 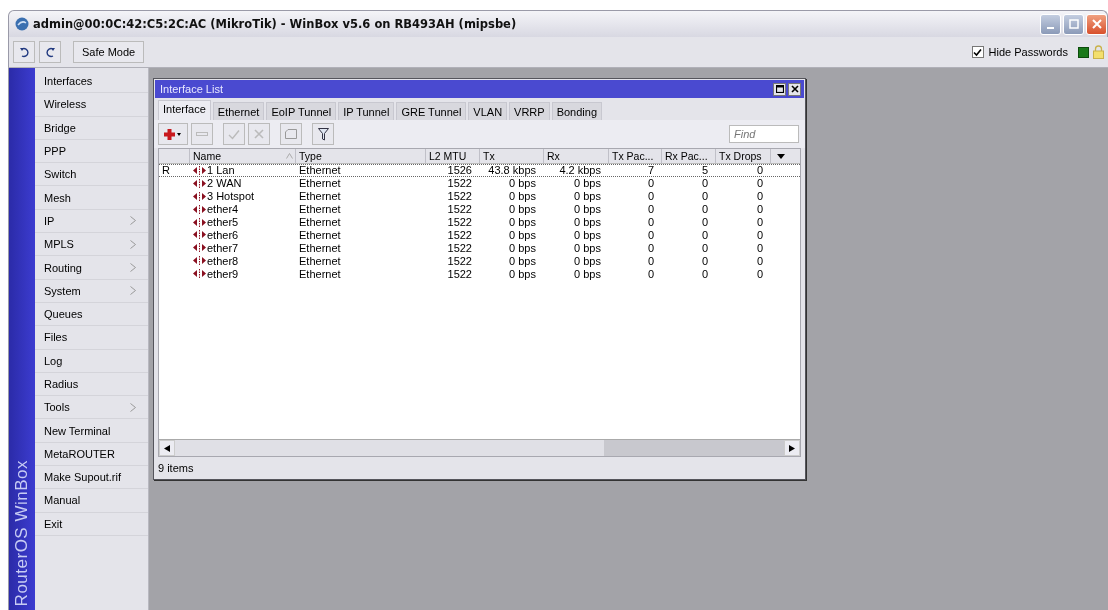 I want to click on menu-item: Queues, so click(x=91, y=314).